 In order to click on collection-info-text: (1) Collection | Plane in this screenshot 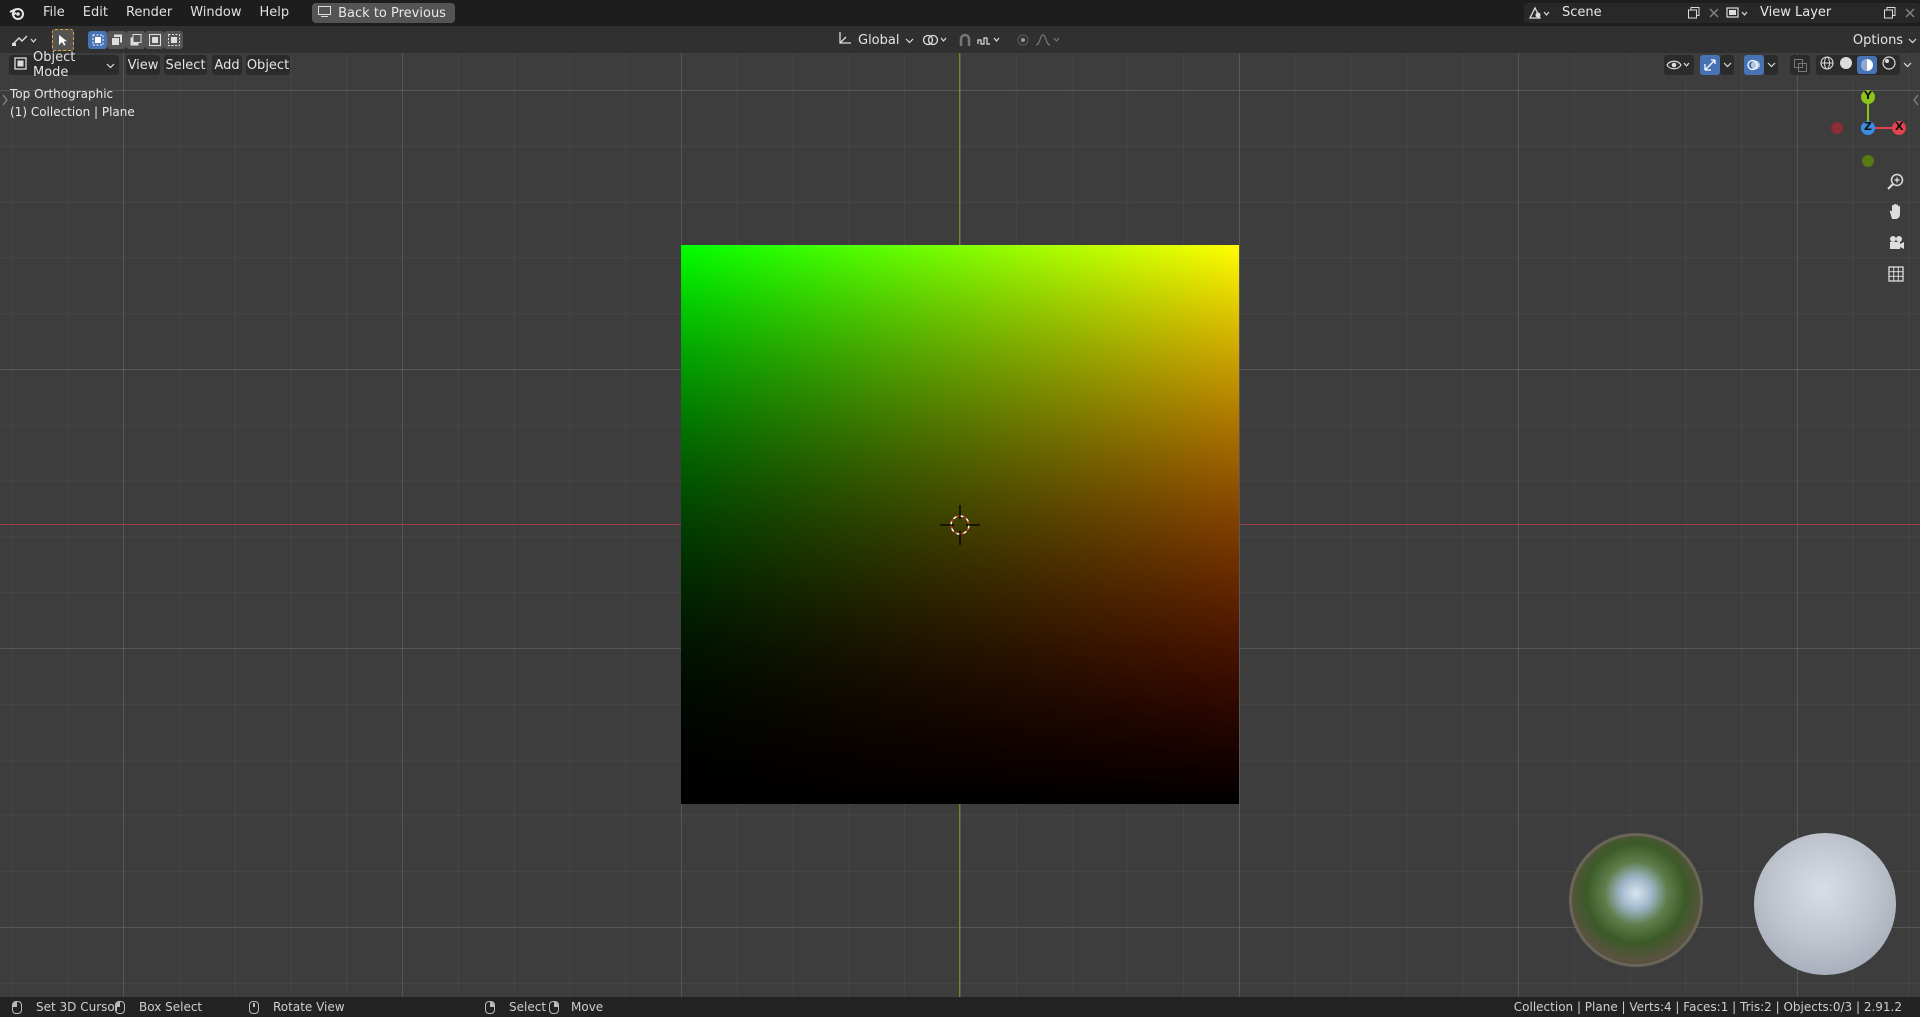, I will do `click(72, 112)`.